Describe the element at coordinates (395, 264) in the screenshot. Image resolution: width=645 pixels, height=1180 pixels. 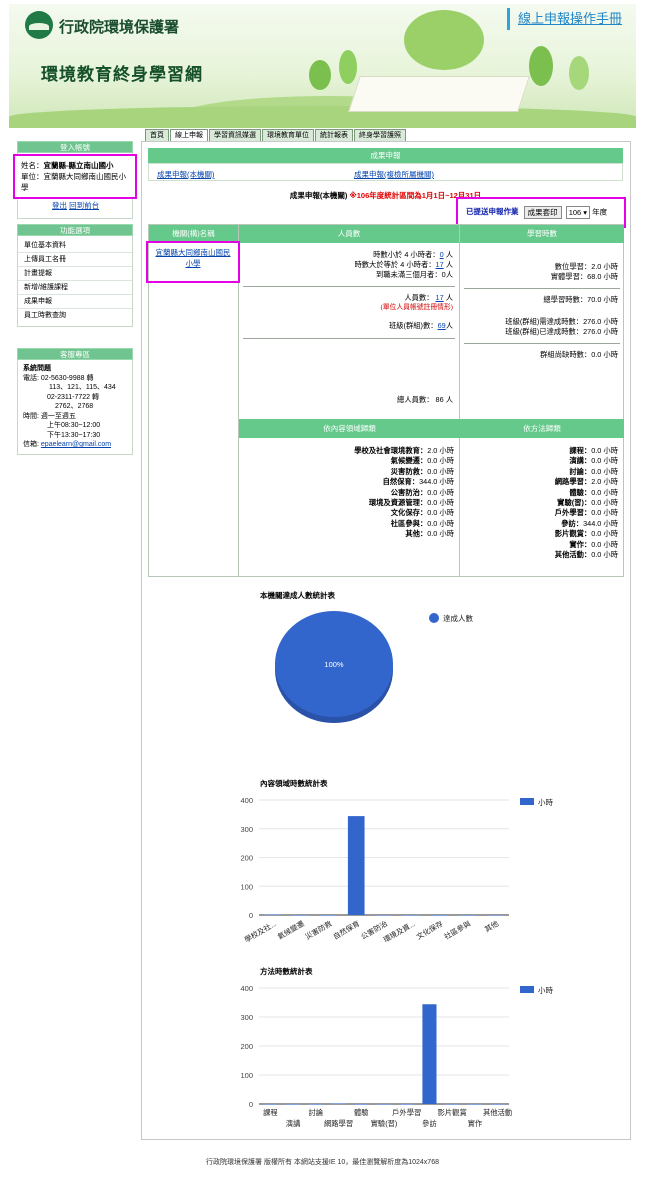
I see `over4-label: 時數大於等於 4 小時者：` at that location.